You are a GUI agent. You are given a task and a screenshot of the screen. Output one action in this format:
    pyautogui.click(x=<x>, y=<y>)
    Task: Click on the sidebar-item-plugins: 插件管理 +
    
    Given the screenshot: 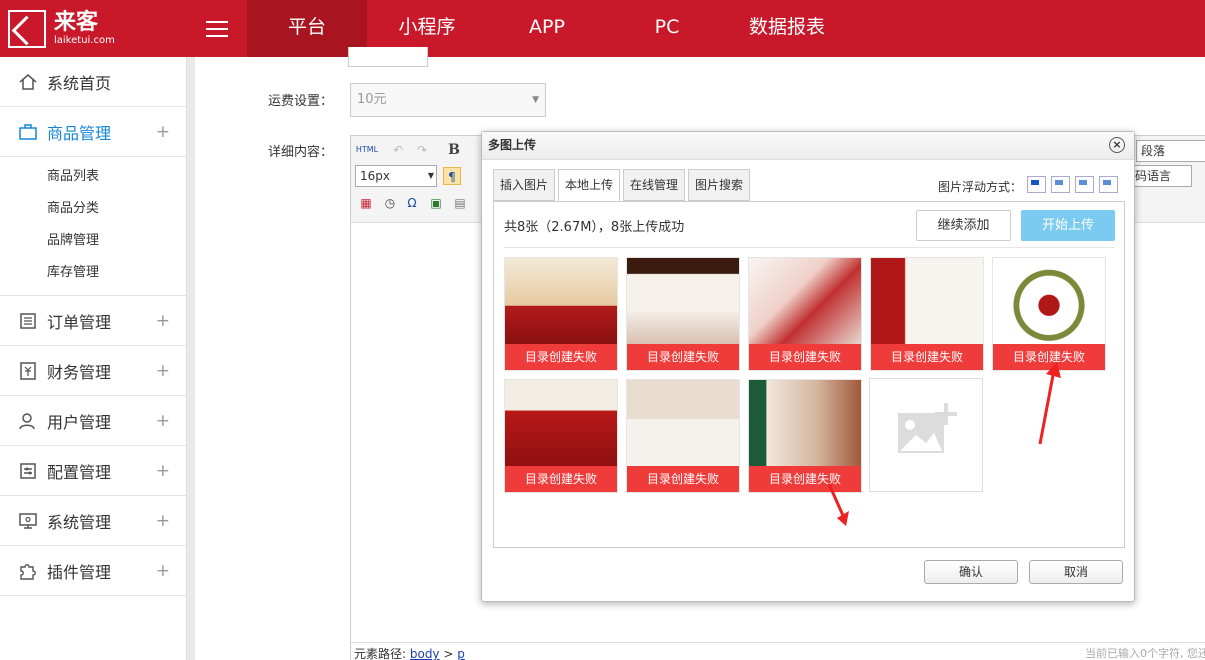 What is the action you would take?
    pyautogui.click(x=93, y=571)
    